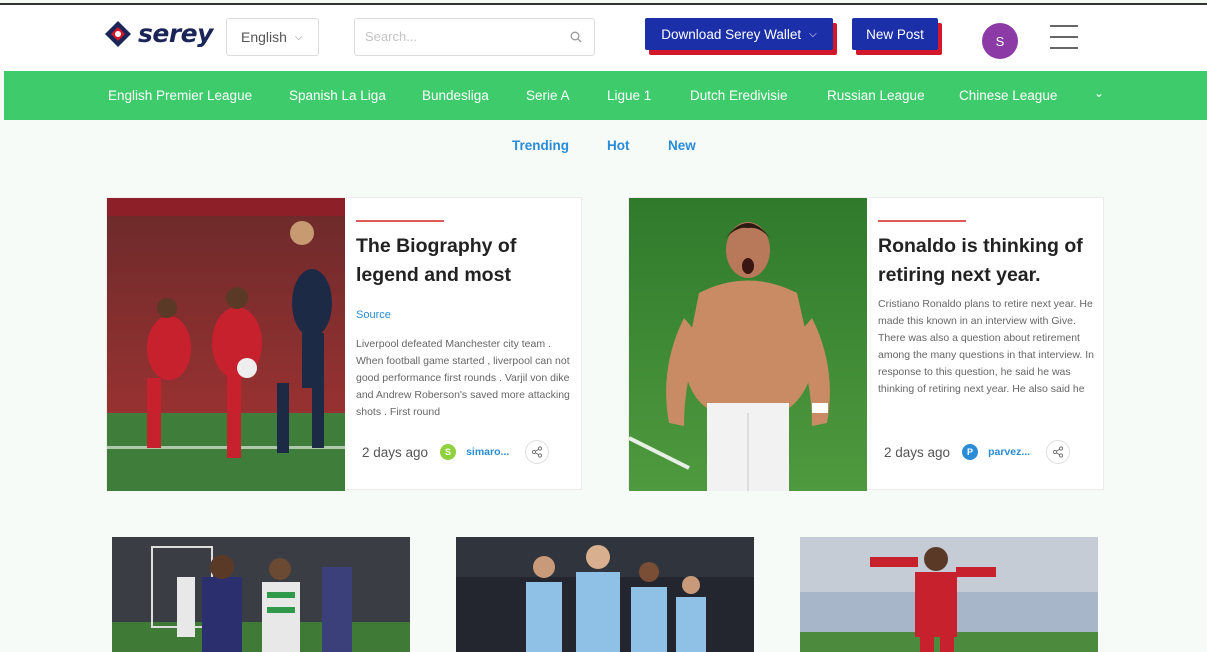 This screenshot has width=1207, height=652. What do you see at coordinates (1008, 95) in the screenshot?
I see `nav-item-chinese-league: Chinese League` at bounding box center [1008, 95].